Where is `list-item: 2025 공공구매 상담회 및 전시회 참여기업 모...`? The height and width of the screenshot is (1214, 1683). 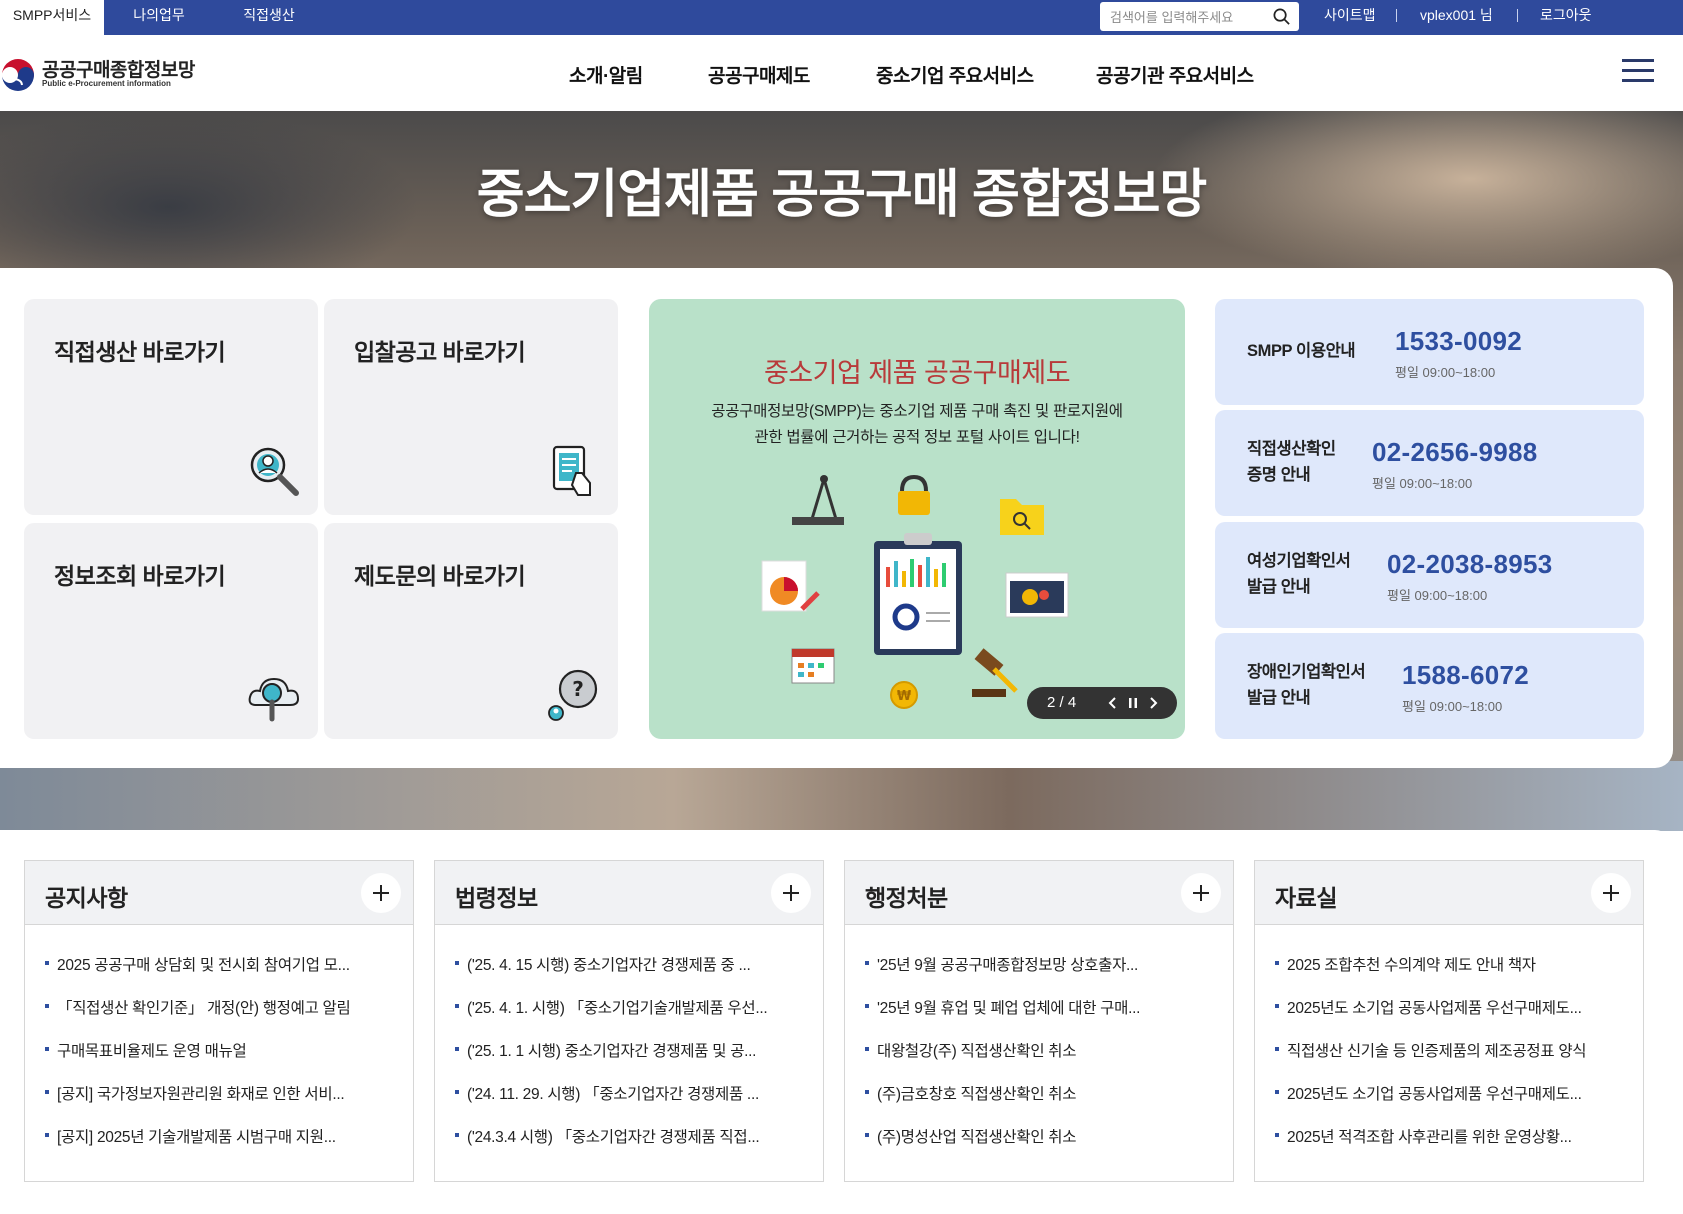 list-item: 2025 공공구매 상담회 및 전시회 참여기업 모... is located at coordinates (197, 974).